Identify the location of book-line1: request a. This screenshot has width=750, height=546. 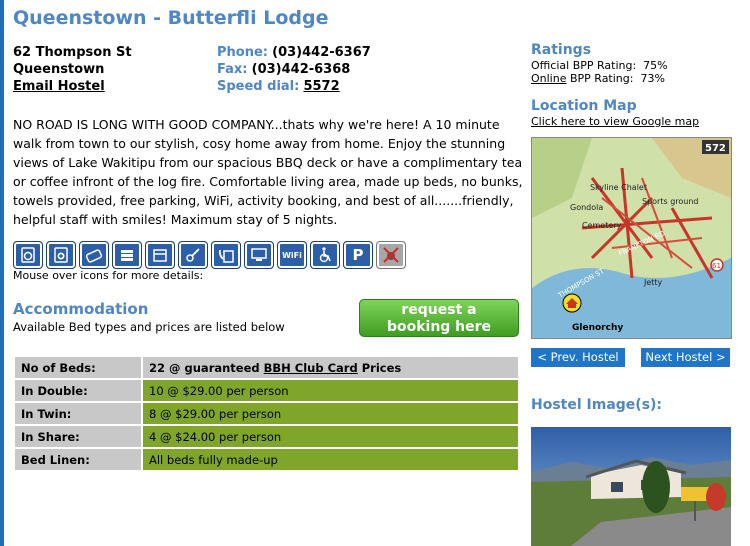
(439, 310).